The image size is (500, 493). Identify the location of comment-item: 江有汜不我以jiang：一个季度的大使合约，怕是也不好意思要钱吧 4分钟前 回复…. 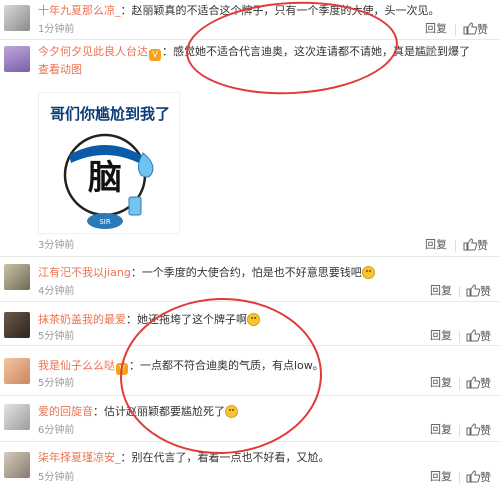
(250, 279).